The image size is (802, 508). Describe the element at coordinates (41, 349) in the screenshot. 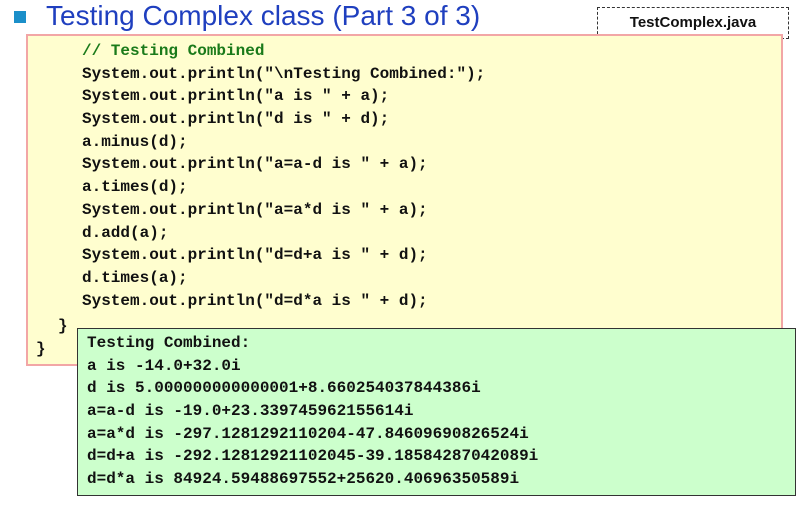

I see `class-closing-brace: }` at that location.